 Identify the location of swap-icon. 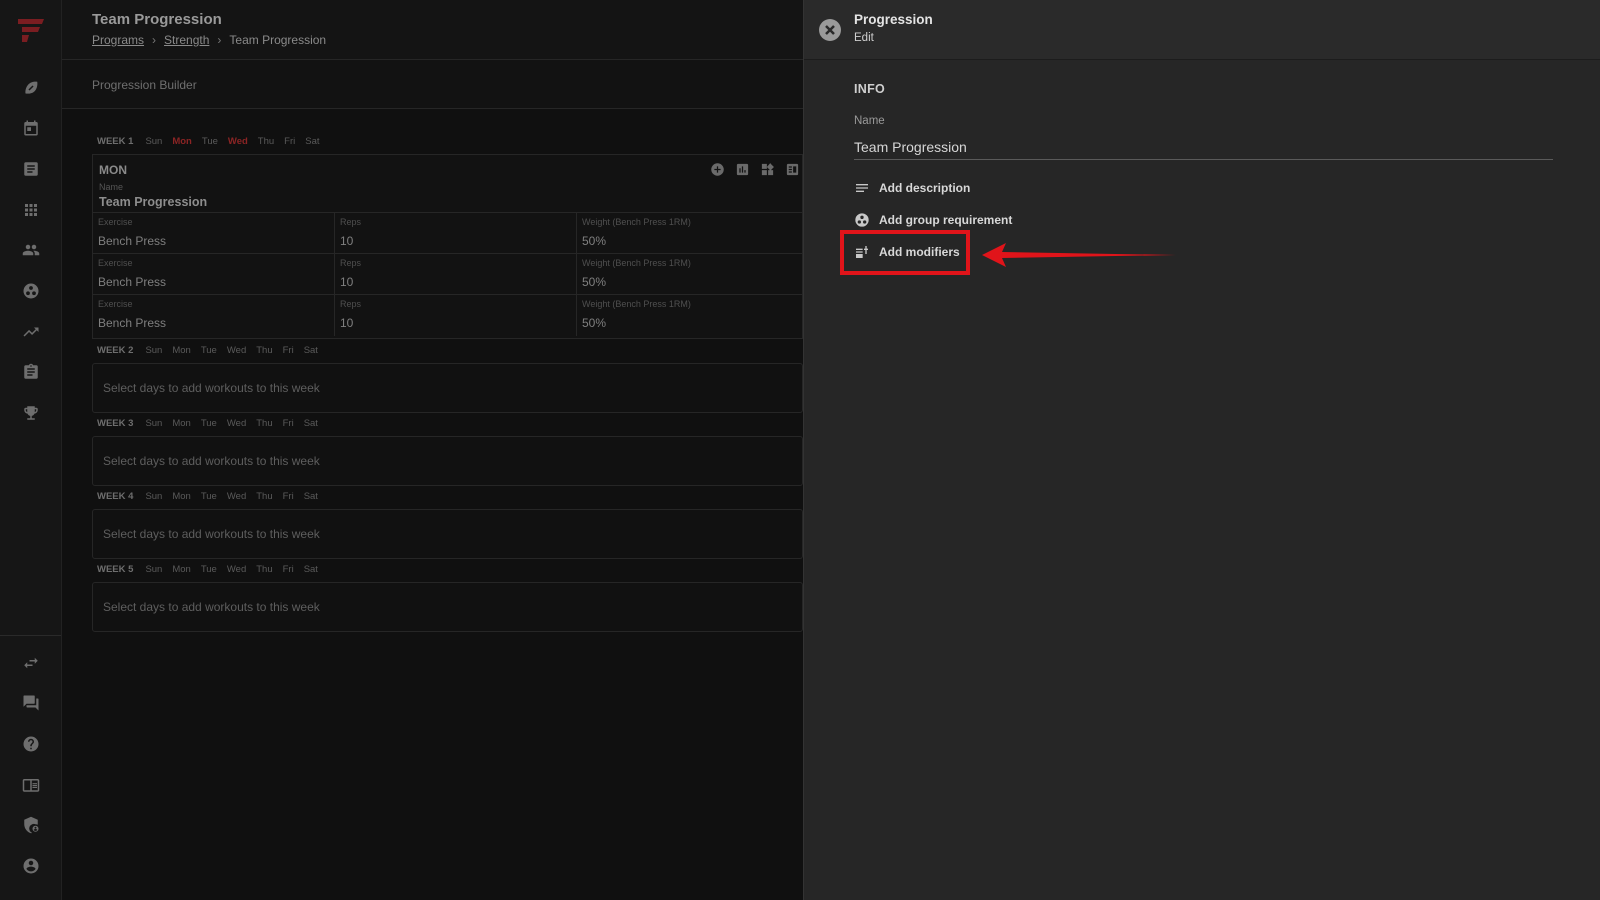
(31, 663).